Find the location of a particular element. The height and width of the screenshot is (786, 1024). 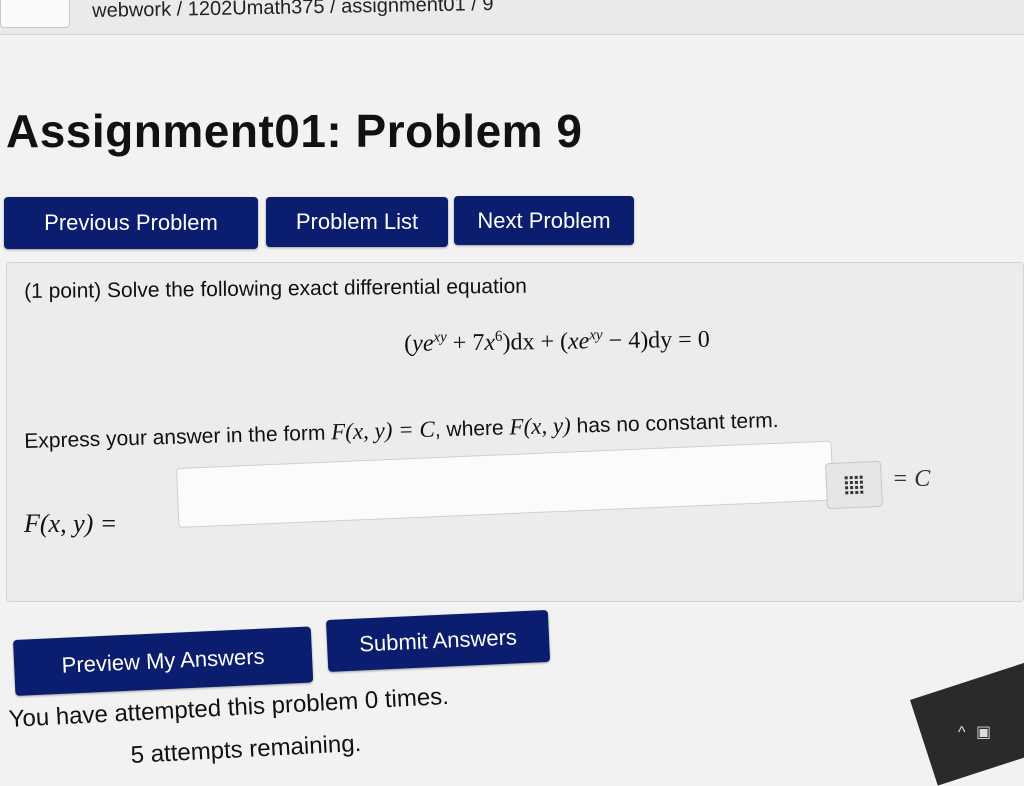

answer-label: F(x, y) = is located at coordinates (71, 523).